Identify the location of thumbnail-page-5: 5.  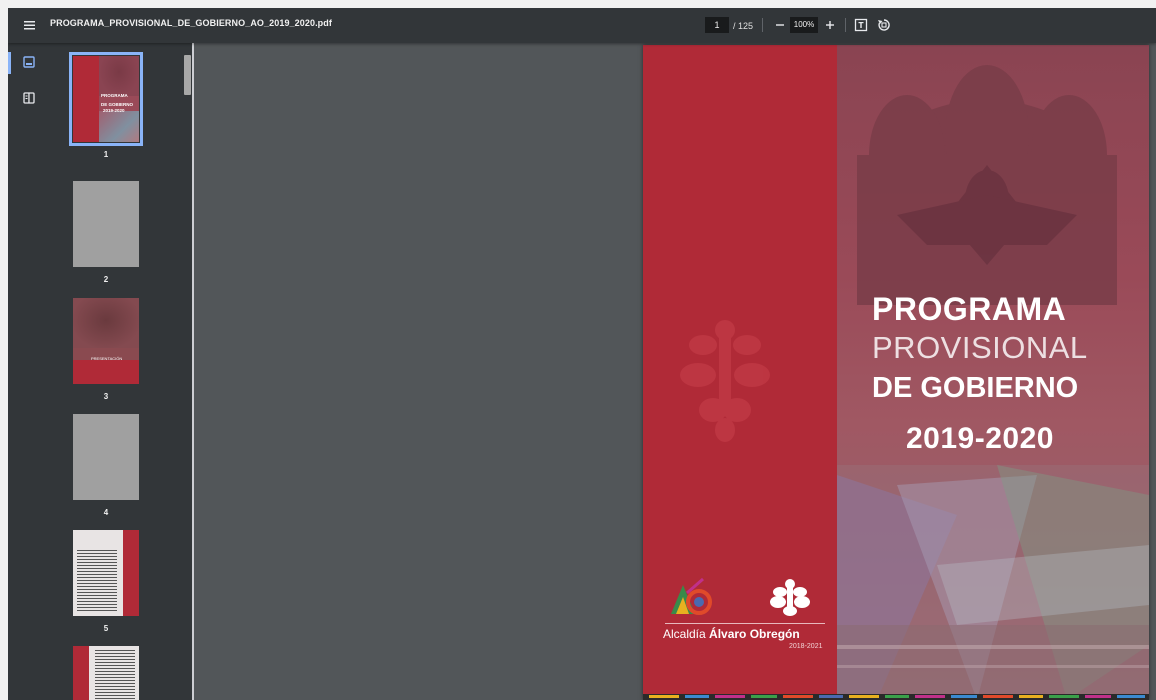
(106, 581).